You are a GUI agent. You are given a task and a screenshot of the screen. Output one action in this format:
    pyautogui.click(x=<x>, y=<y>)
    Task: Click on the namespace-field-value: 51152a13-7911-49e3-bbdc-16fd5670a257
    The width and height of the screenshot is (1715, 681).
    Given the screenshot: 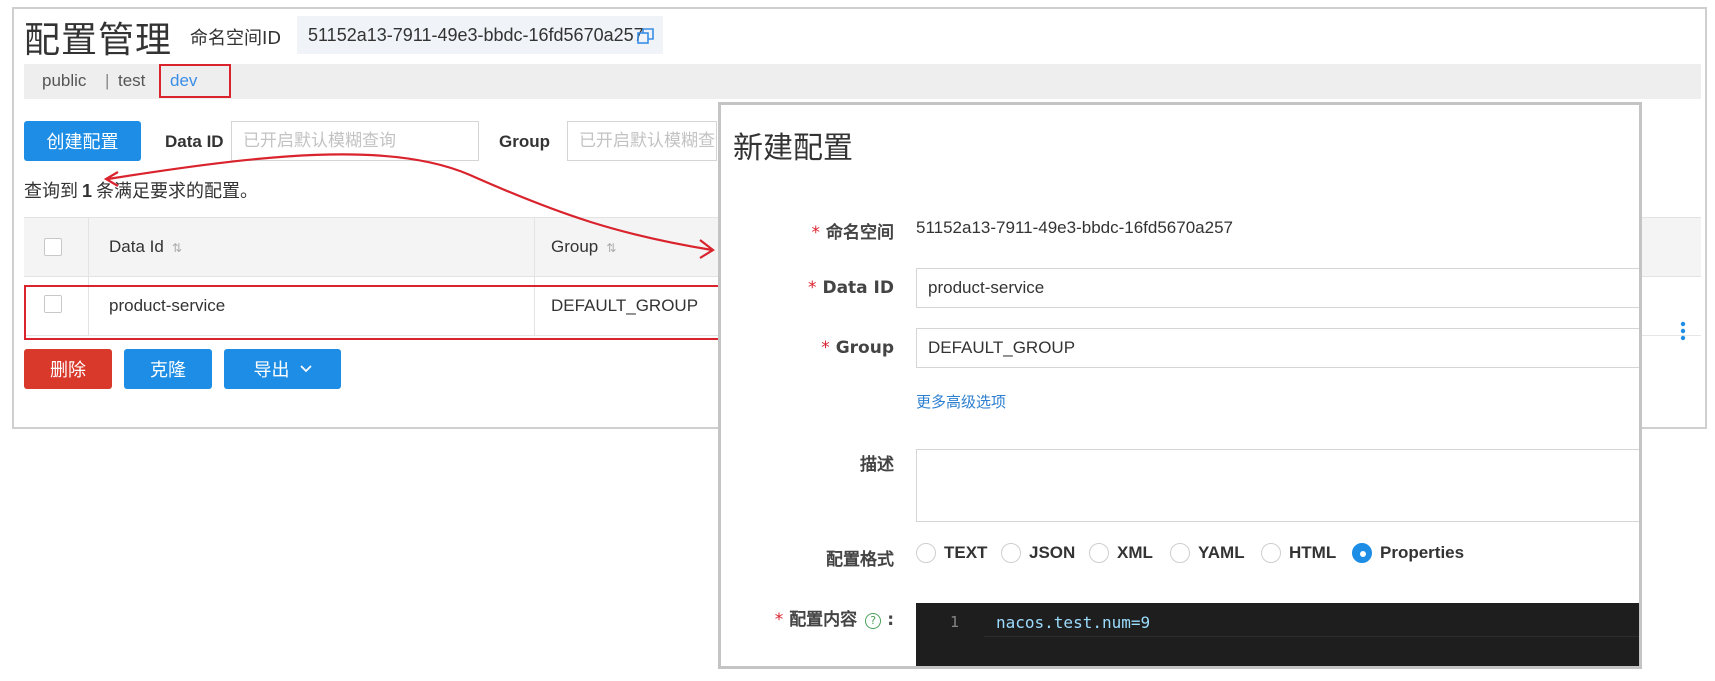 What is the action you would take?
    pyautogui.click(x=1074, y=227)
    